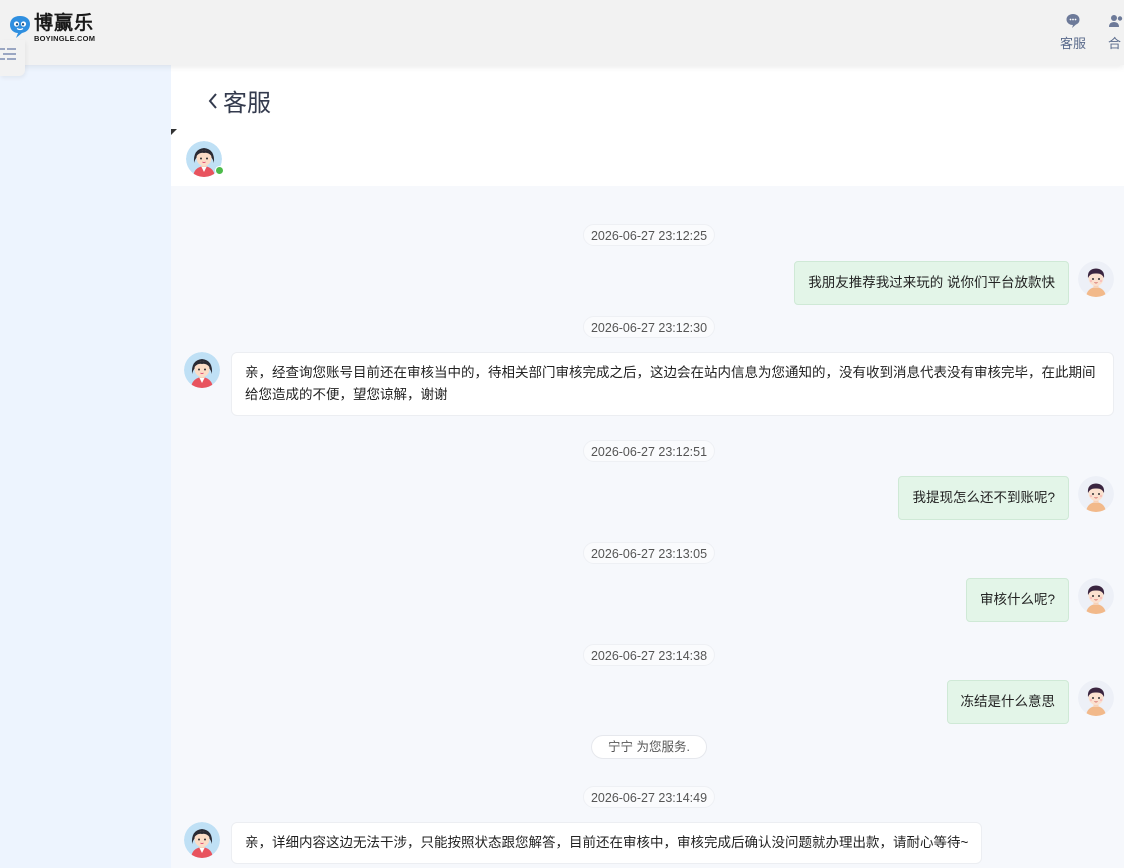  What do you see at coordinates (649, 797) in the screenshot?
I see `message-timestamp: 2026-06-27 23:14:49` at bounding box center [649, 797].